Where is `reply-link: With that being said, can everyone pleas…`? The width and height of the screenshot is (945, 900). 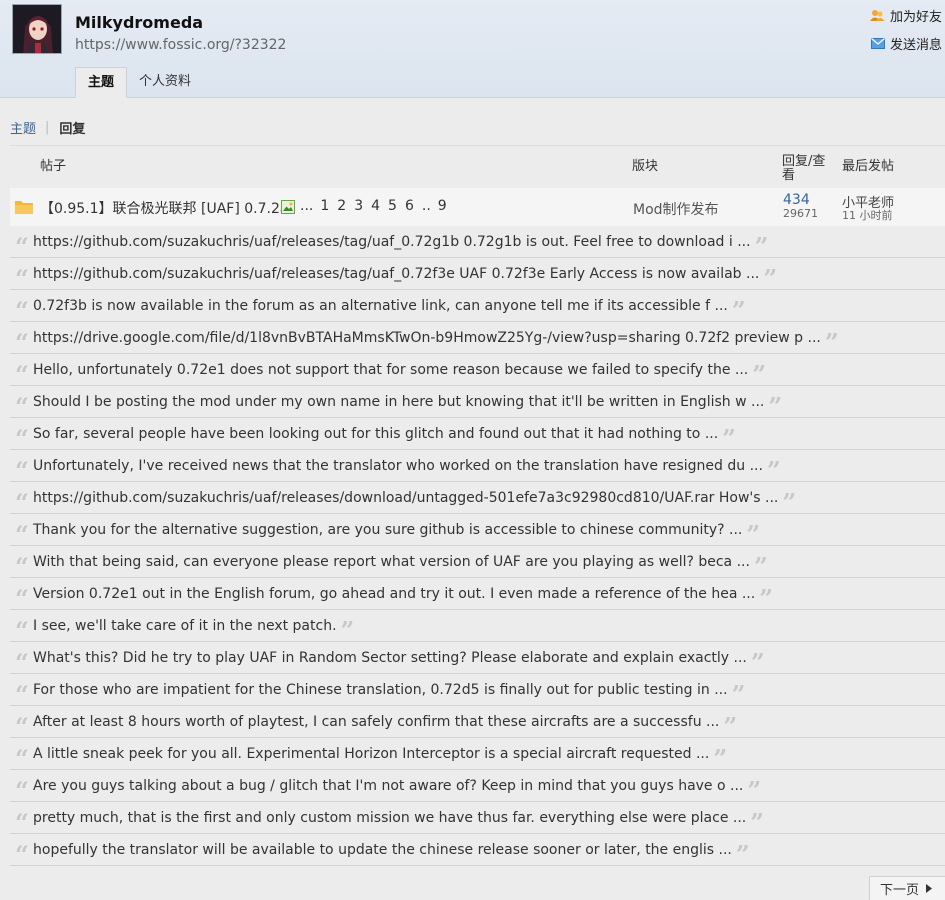 reply-link: With that being said, can everyone pleas… is located at coordinates (391, 562).